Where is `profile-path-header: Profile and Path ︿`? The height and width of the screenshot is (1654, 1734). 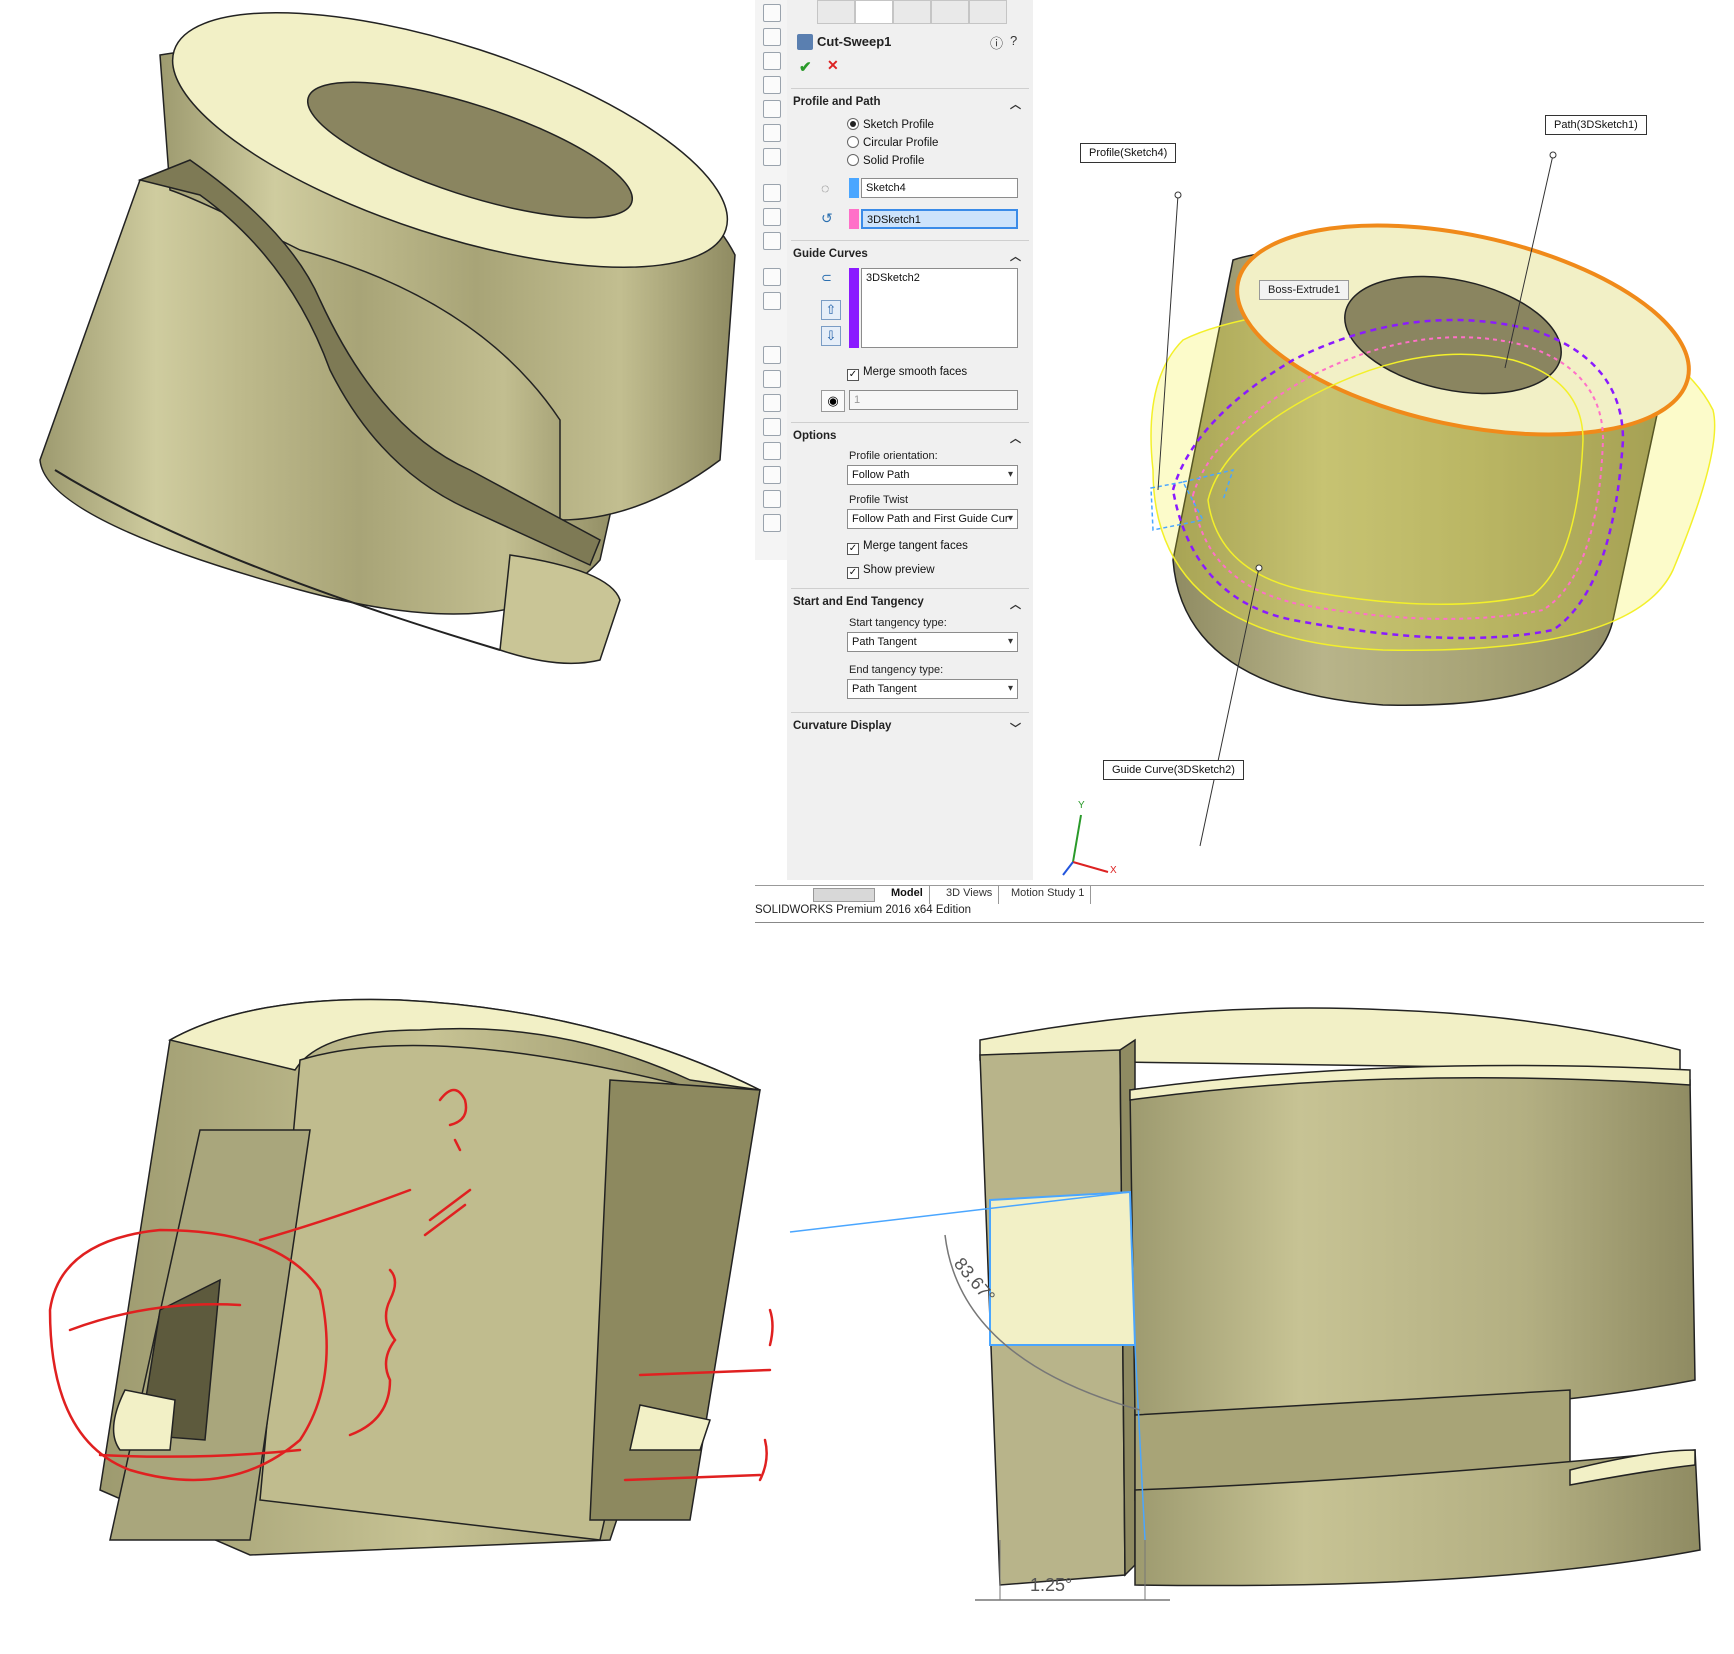
profile-path-header: Profile and Path ︿ is located at coordinates (910, 103).